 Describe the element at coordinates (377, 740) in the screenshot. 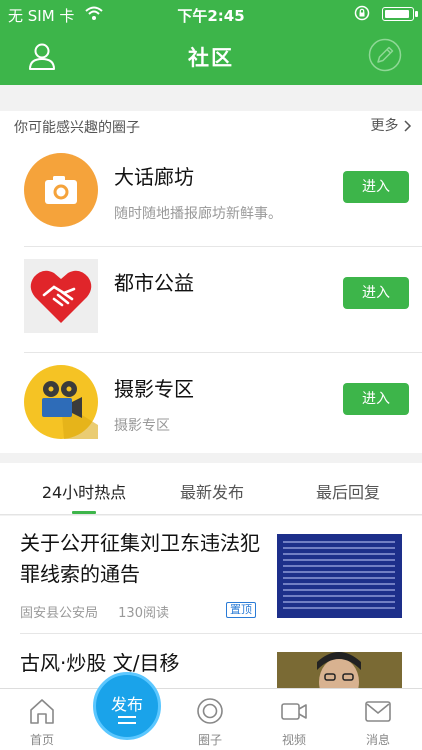

I see `tabbar-label: 消息` at that location.